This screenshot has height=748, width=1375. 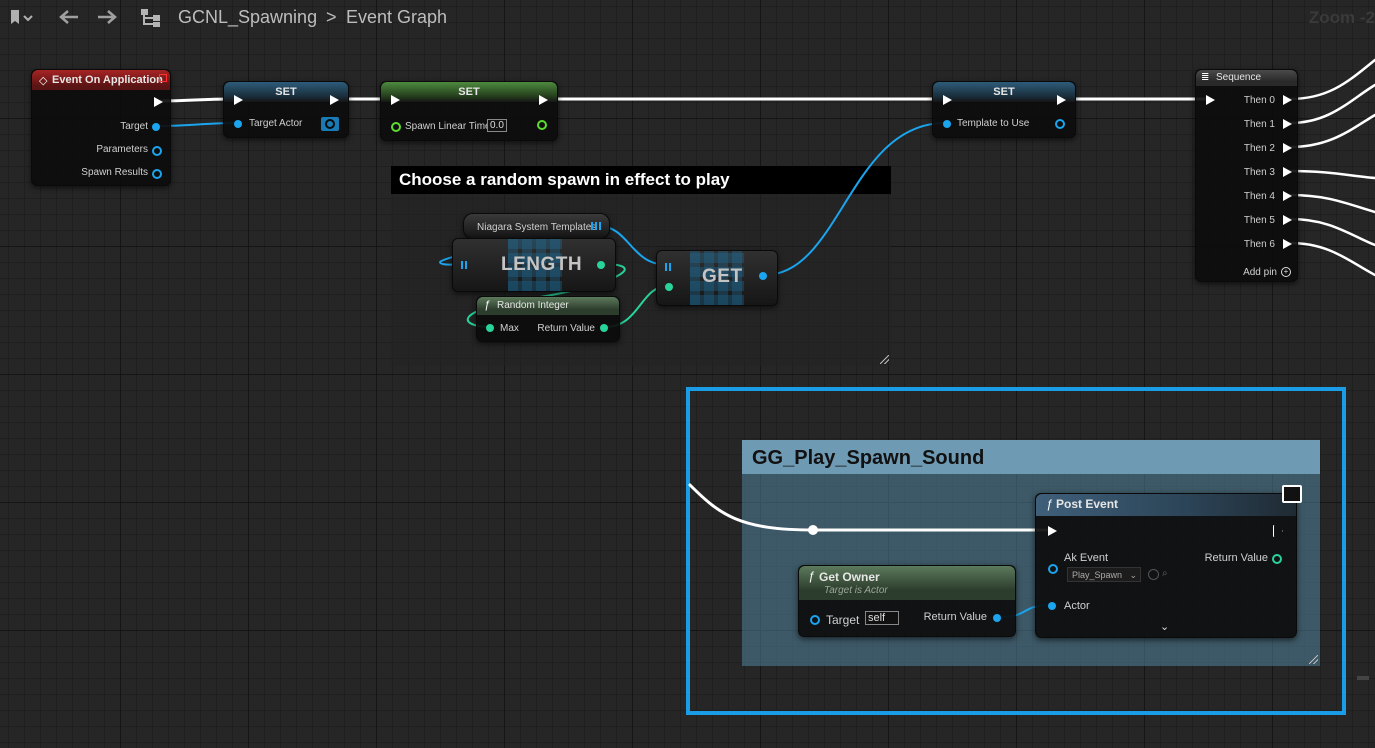 What do you see at coordinates (548, 319) in the screenshot?
I see `node-random-integer: Random Integer ƒ Max Return Value` at bounding box center [548, 319].